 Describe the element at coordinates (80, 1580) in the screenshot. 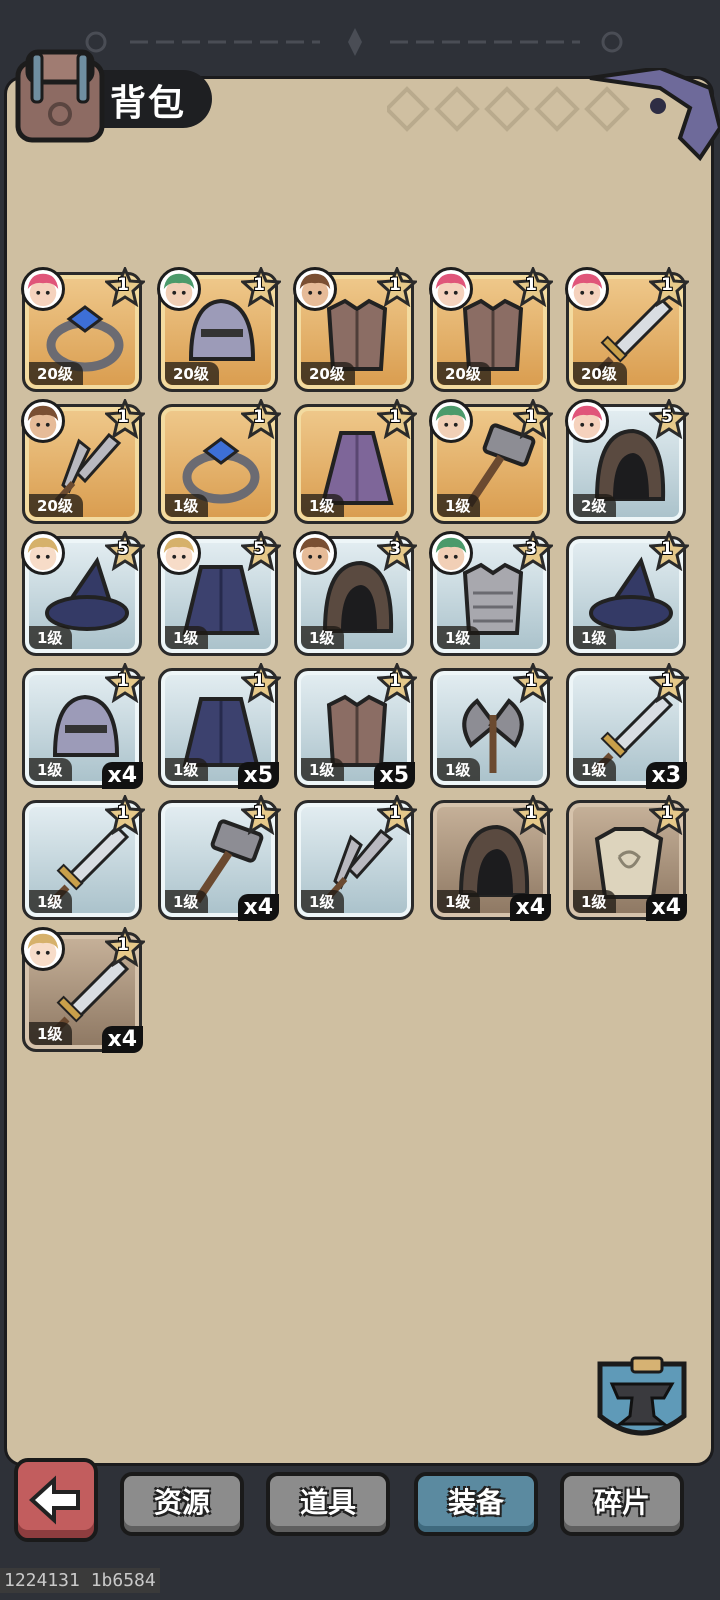

I see `debug-build-label: 1224131 1b6584` at that location.